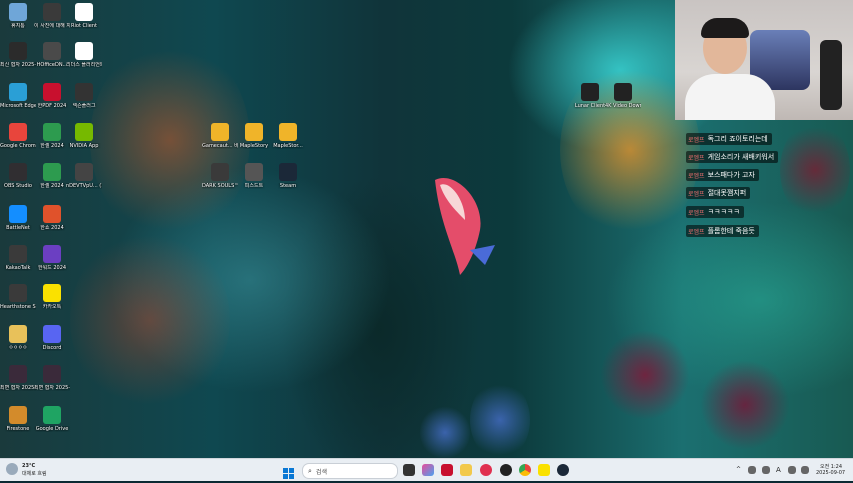 The image size is (853, 483). What do you see at coordinates (52, 338) in the screenshot?
I see `desktop-icon: Discord` at bounding box center [52, 338].